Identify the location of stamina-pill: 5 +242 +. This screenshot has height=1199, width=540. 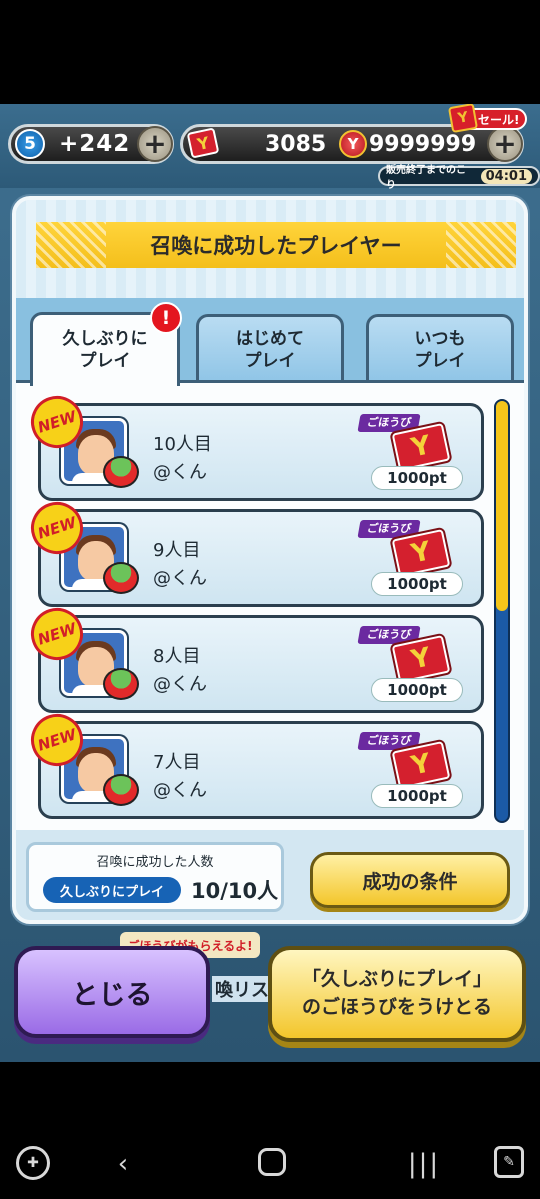
(91, 144).